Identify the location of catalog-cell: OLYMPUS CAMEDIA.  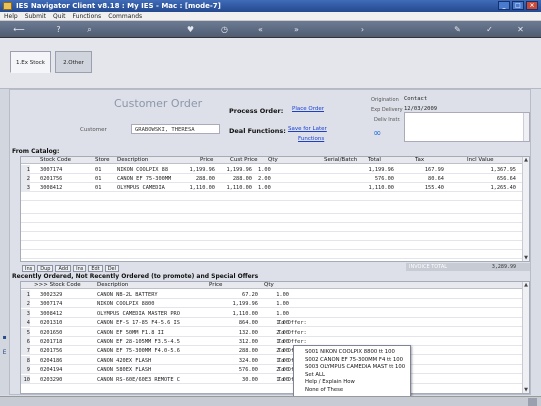
(141, 188).